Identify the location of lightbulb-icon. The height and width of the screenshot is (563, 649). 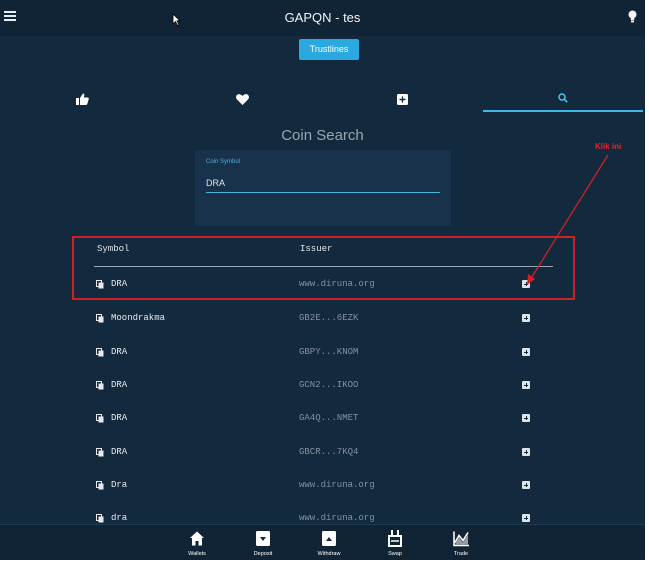
(632, 17).